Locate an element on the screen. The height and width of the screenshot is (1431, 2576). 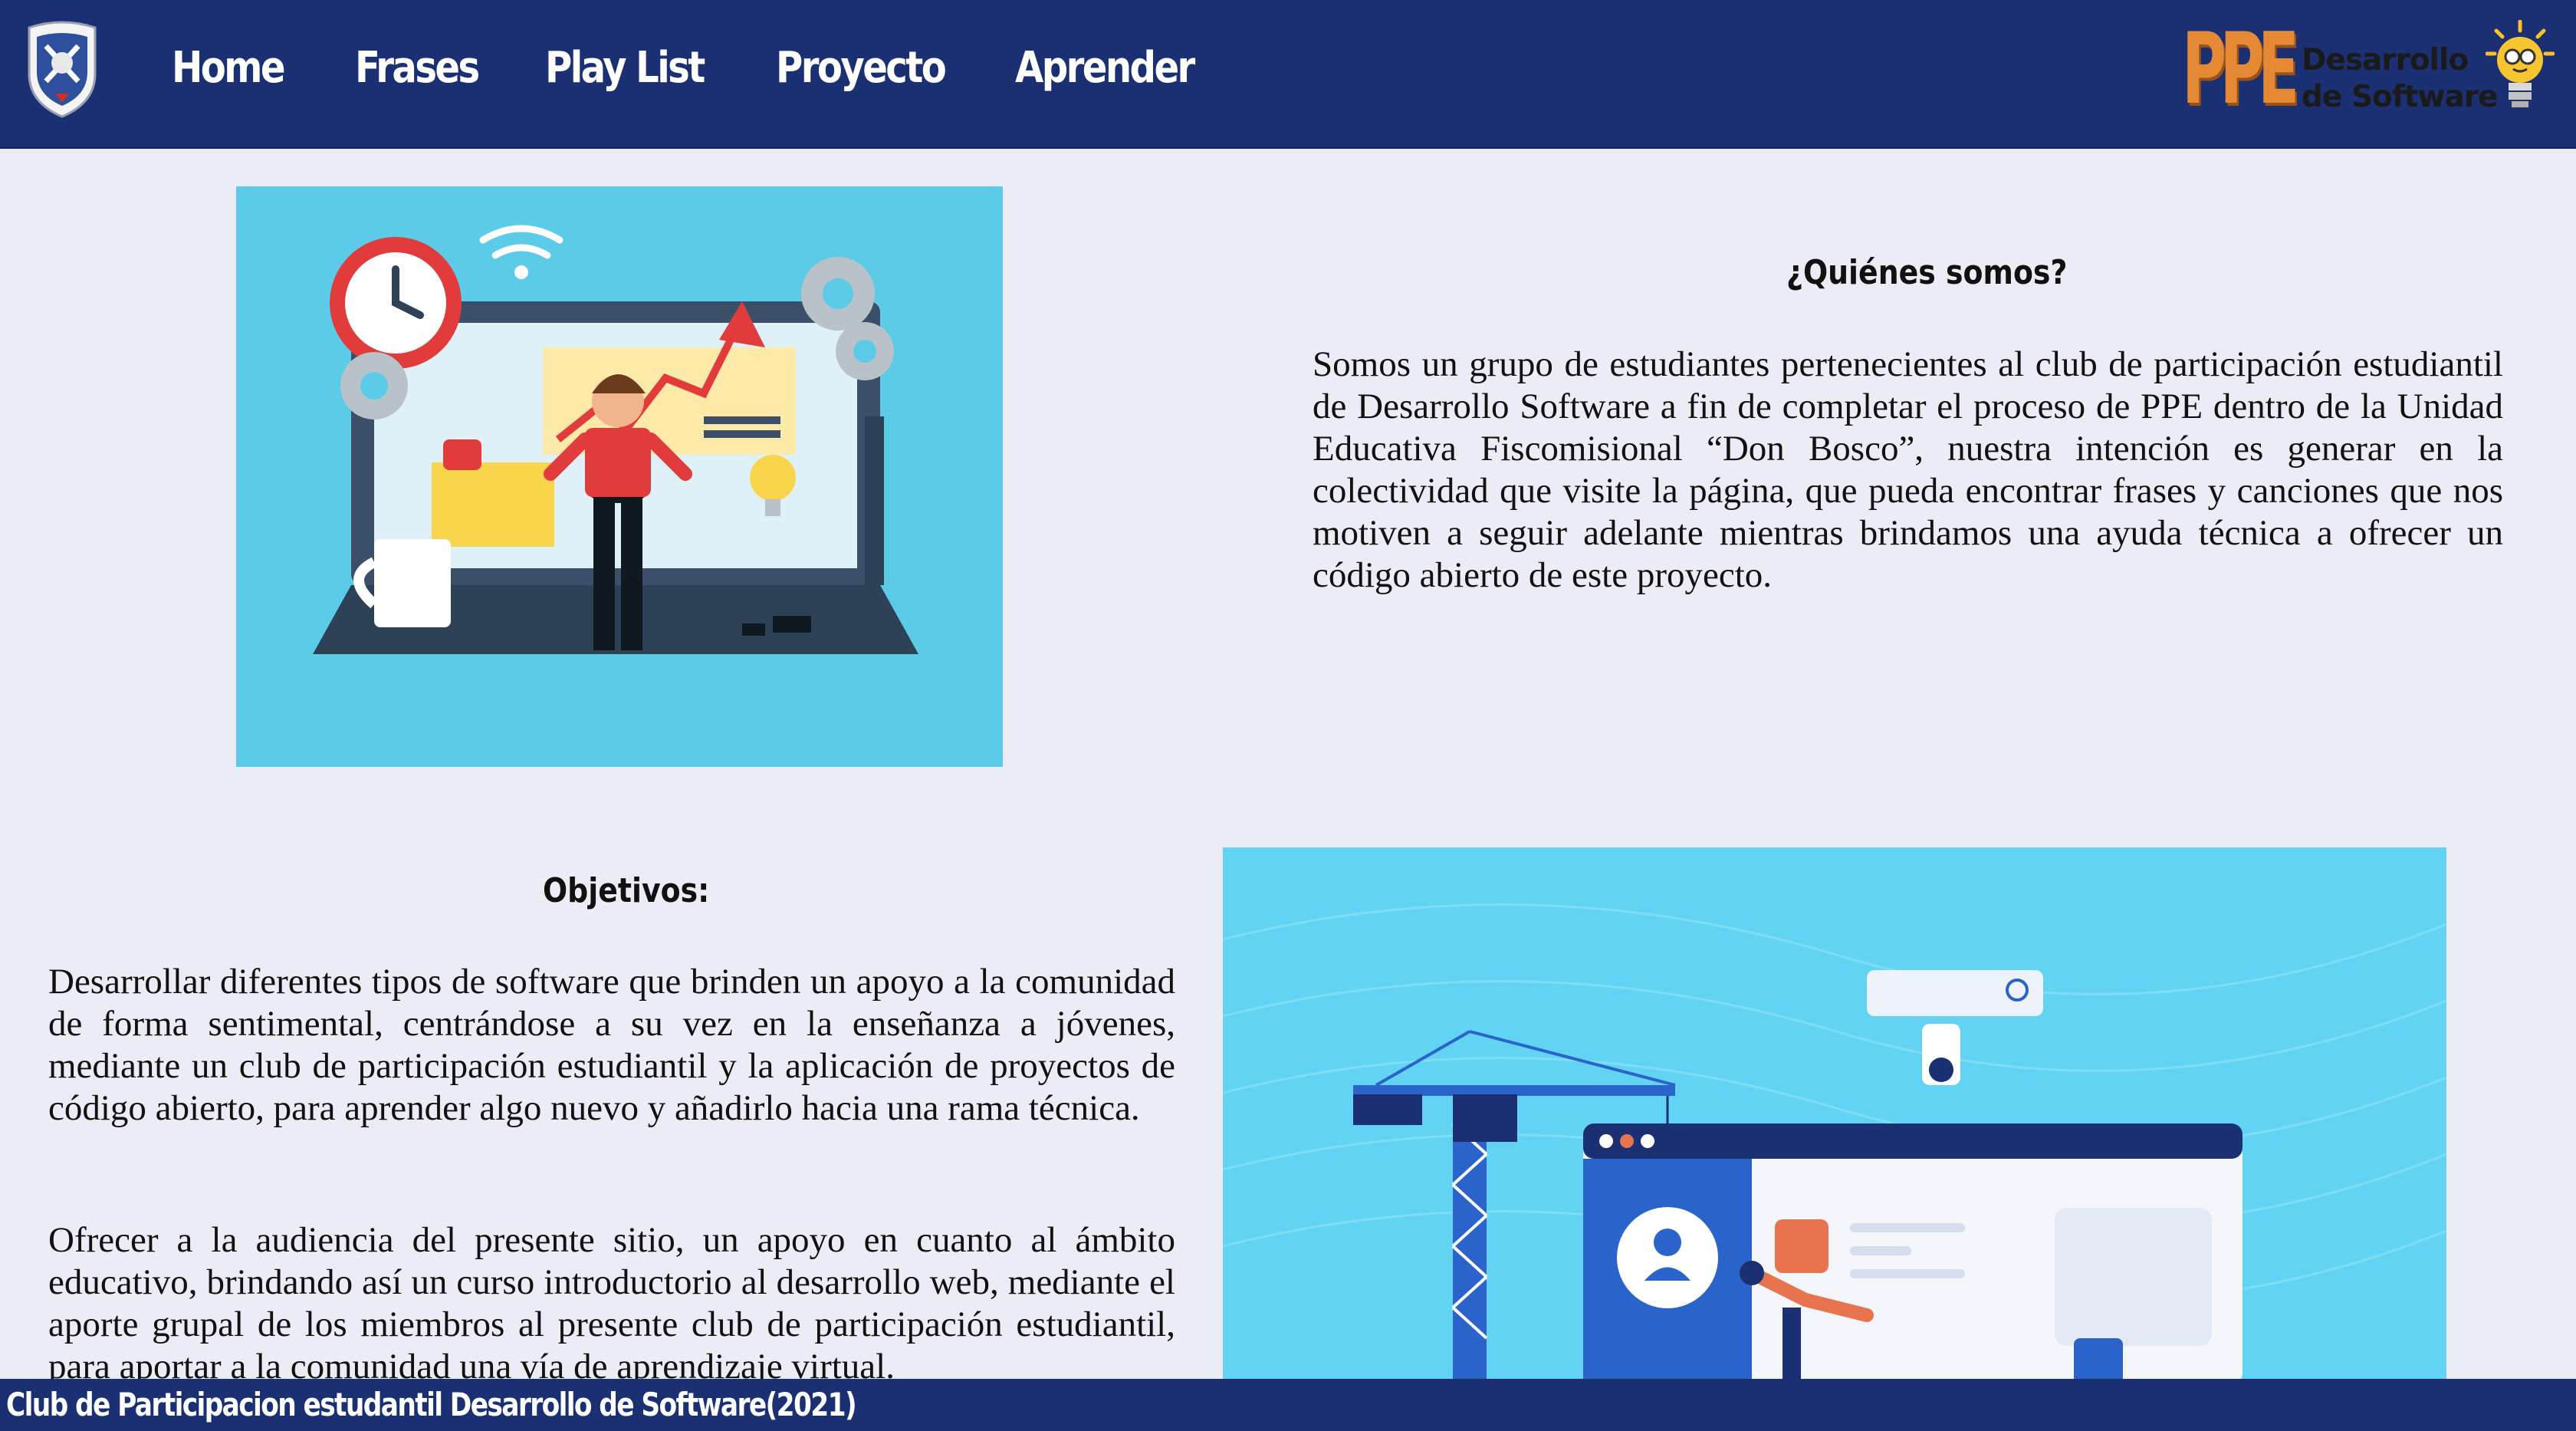
nav-home-link: Home is located at coordinates (228, 68).